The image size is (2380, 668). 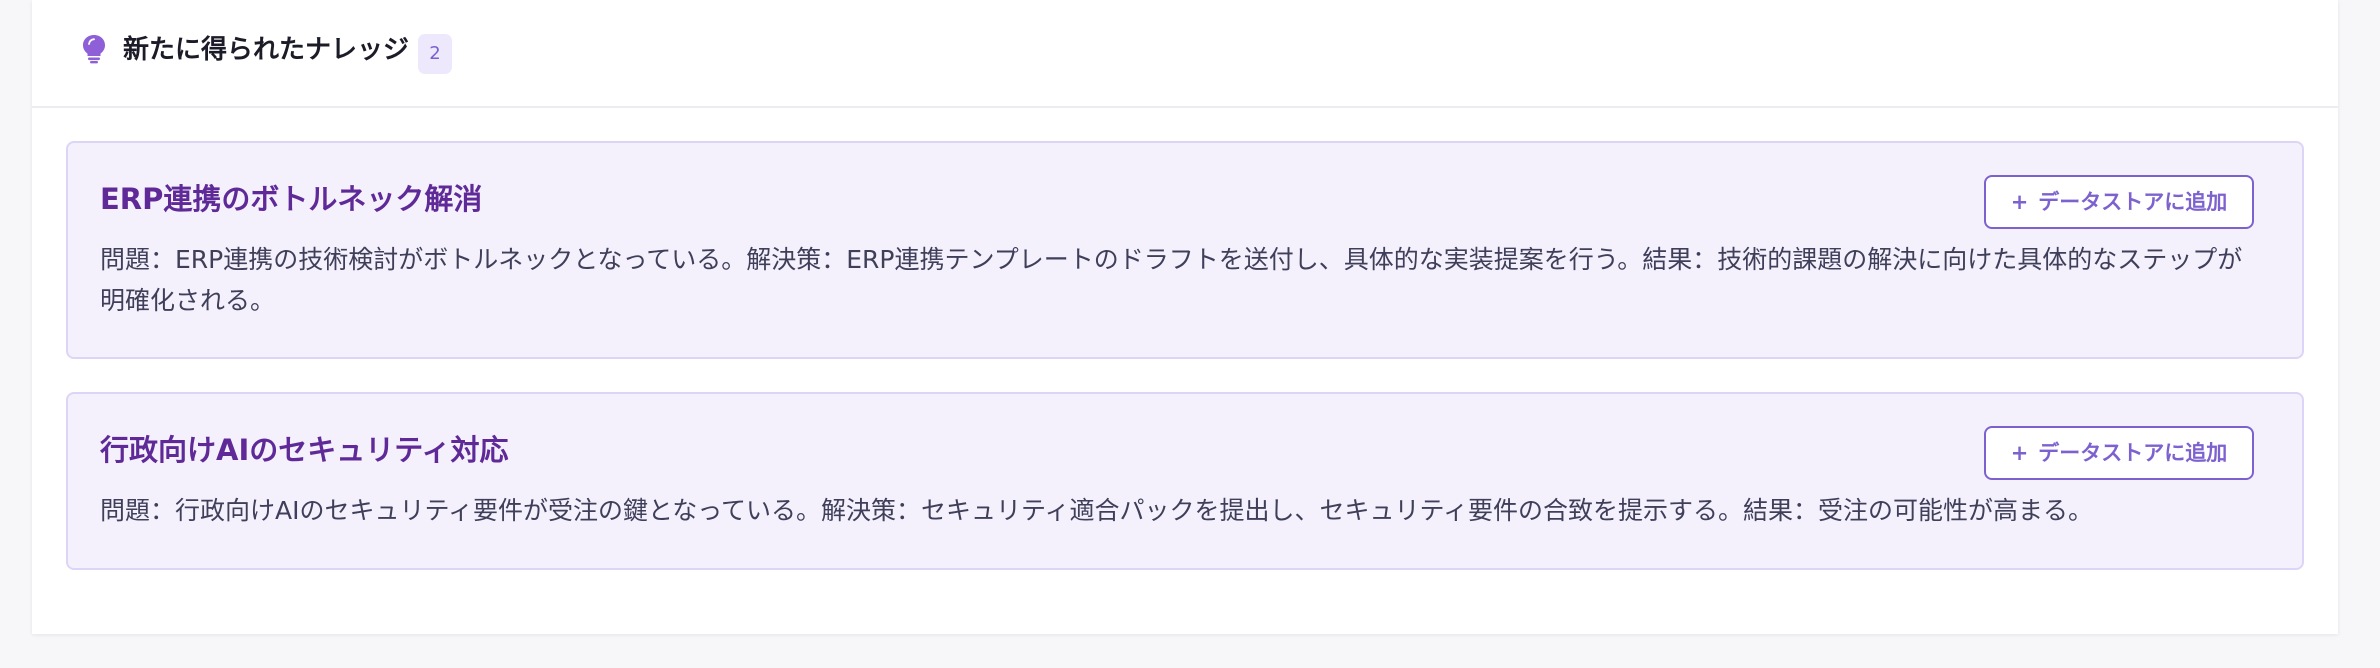 What do you see at coordinates (304, 450) in the screenshot?
I see `knowledge-title: 行政向けAIのセキュリティ対応` at bounding box center [304, 450].